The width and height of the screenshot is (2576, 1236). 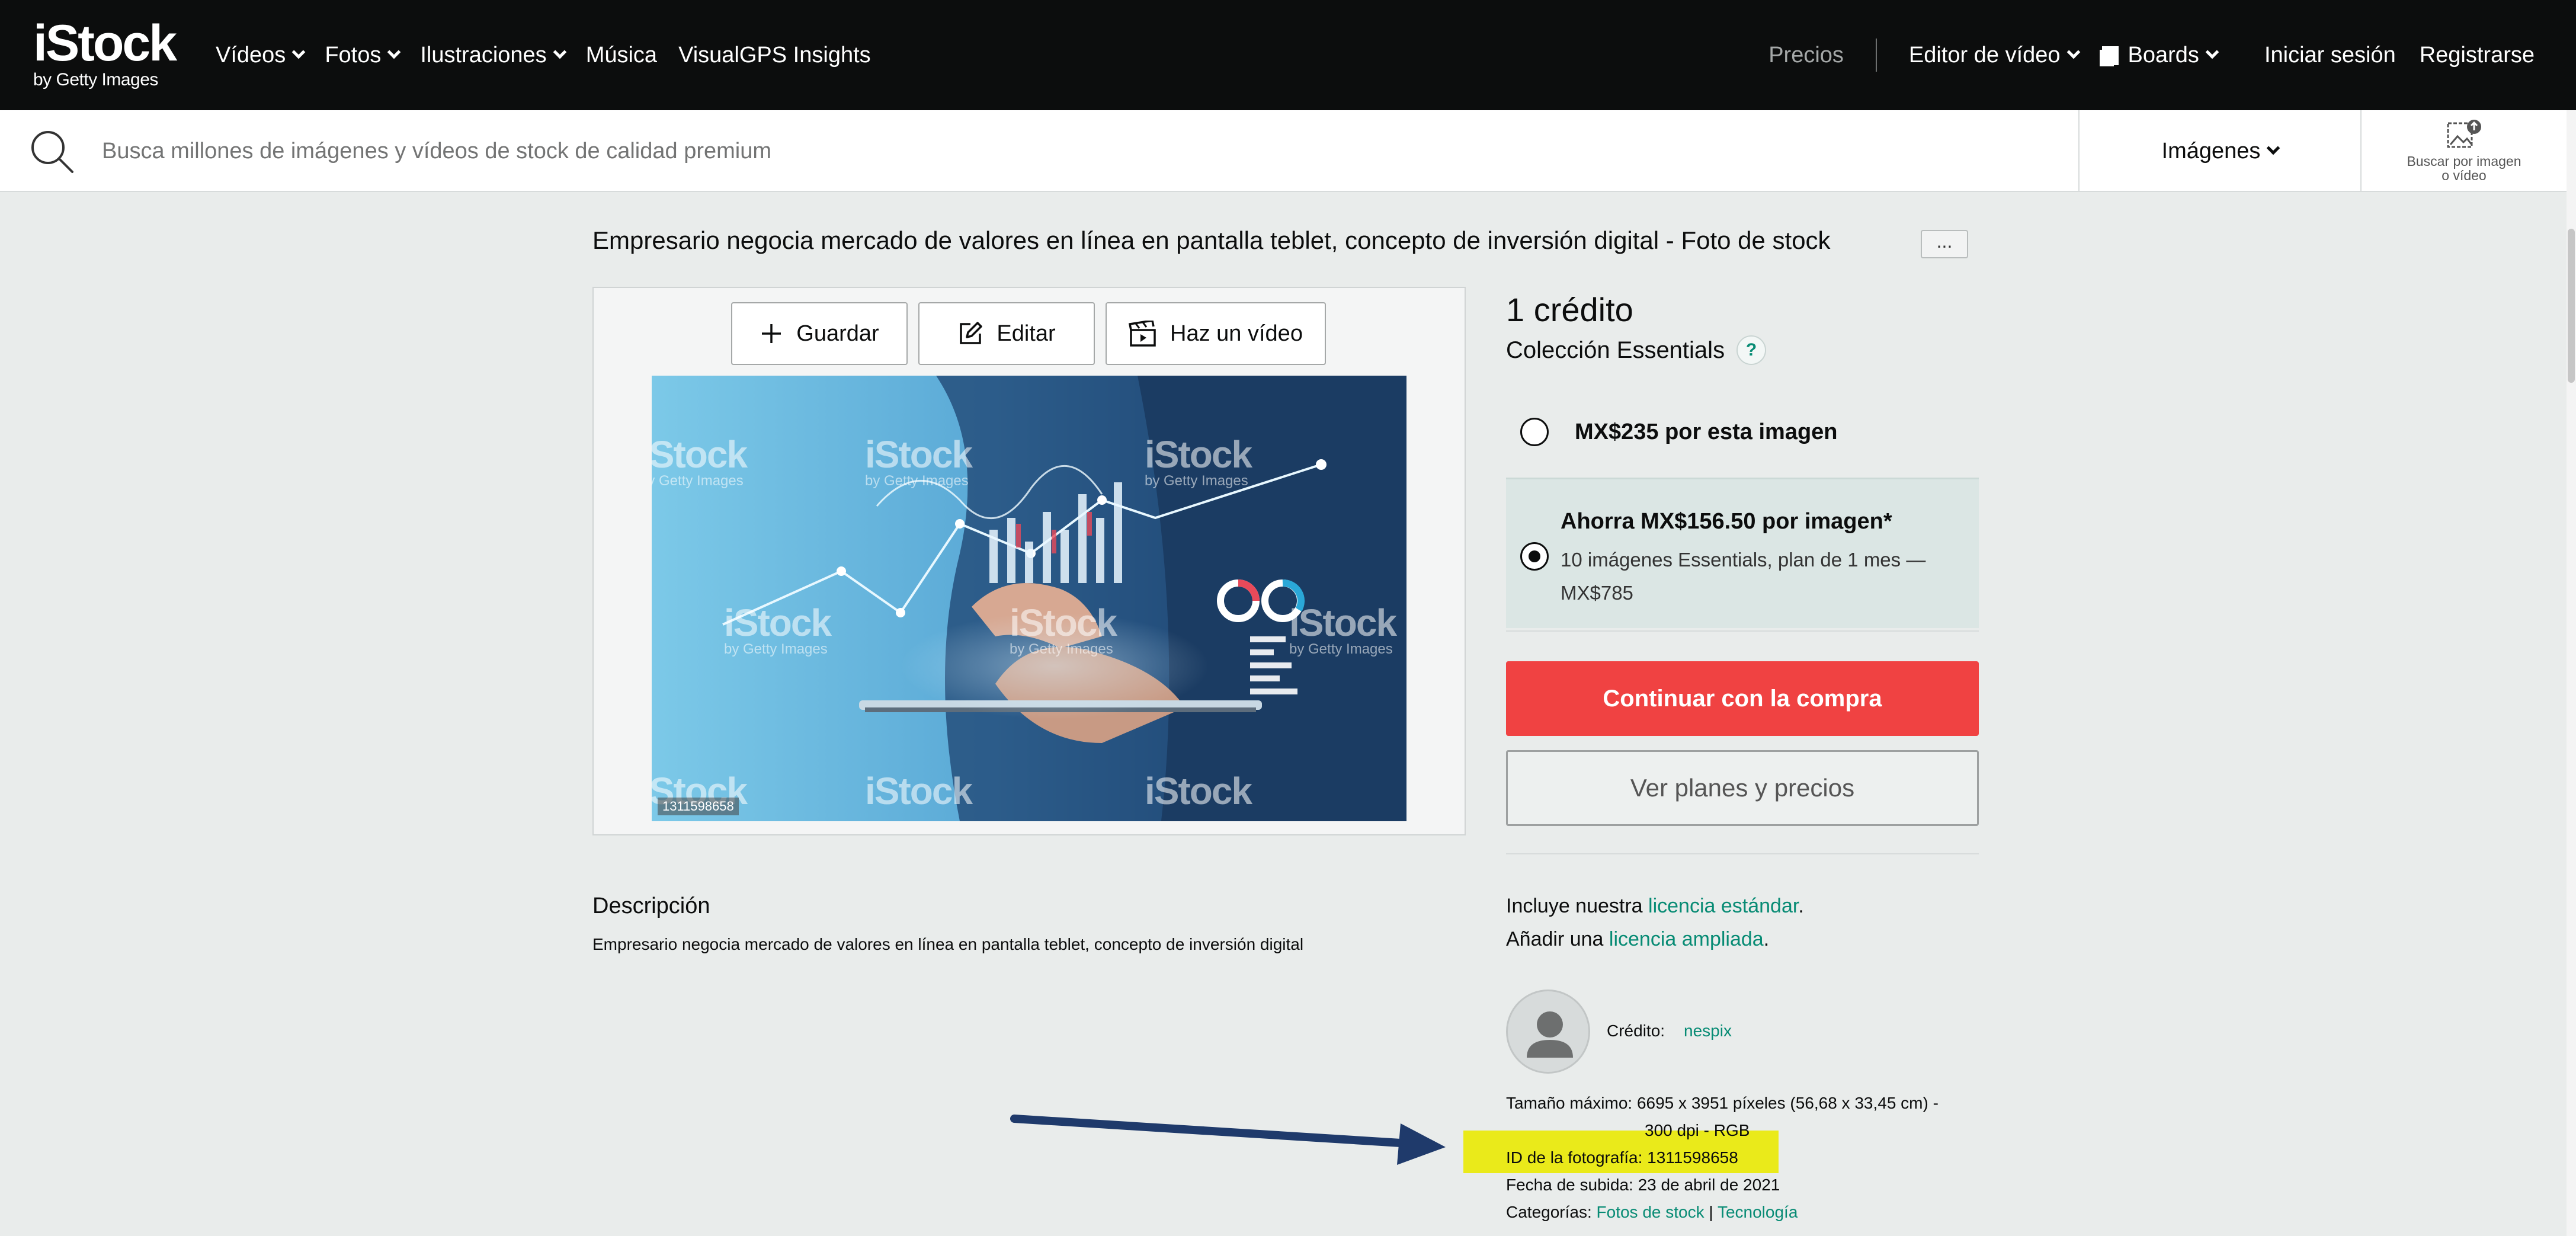 What do you see at coordinates (2571, 673) in the screenshot?
I see `page-scrollbar` at bounding box center [2571, 673].